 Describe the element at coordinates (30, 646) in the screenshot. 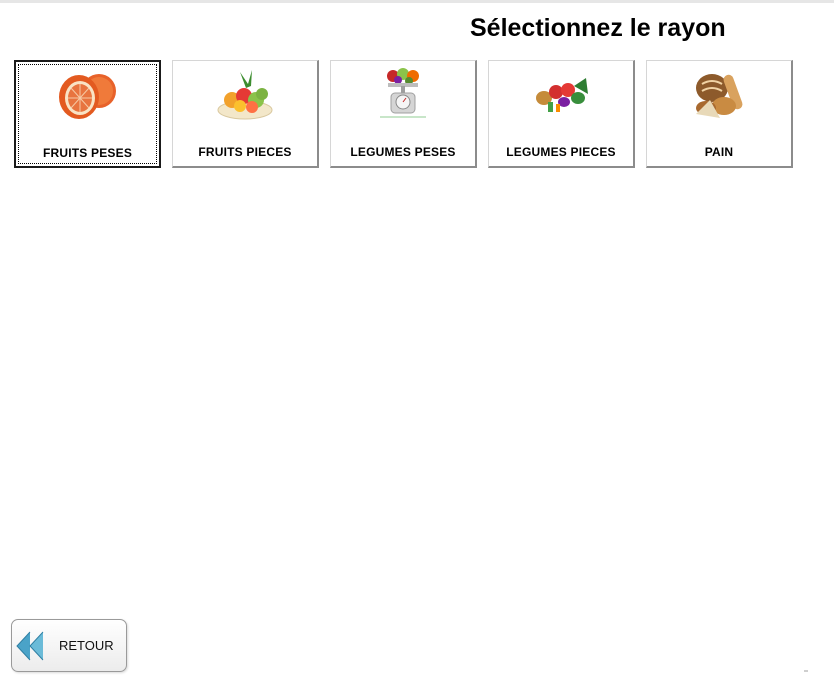

I see `double-arrow-left-icon` at that location.